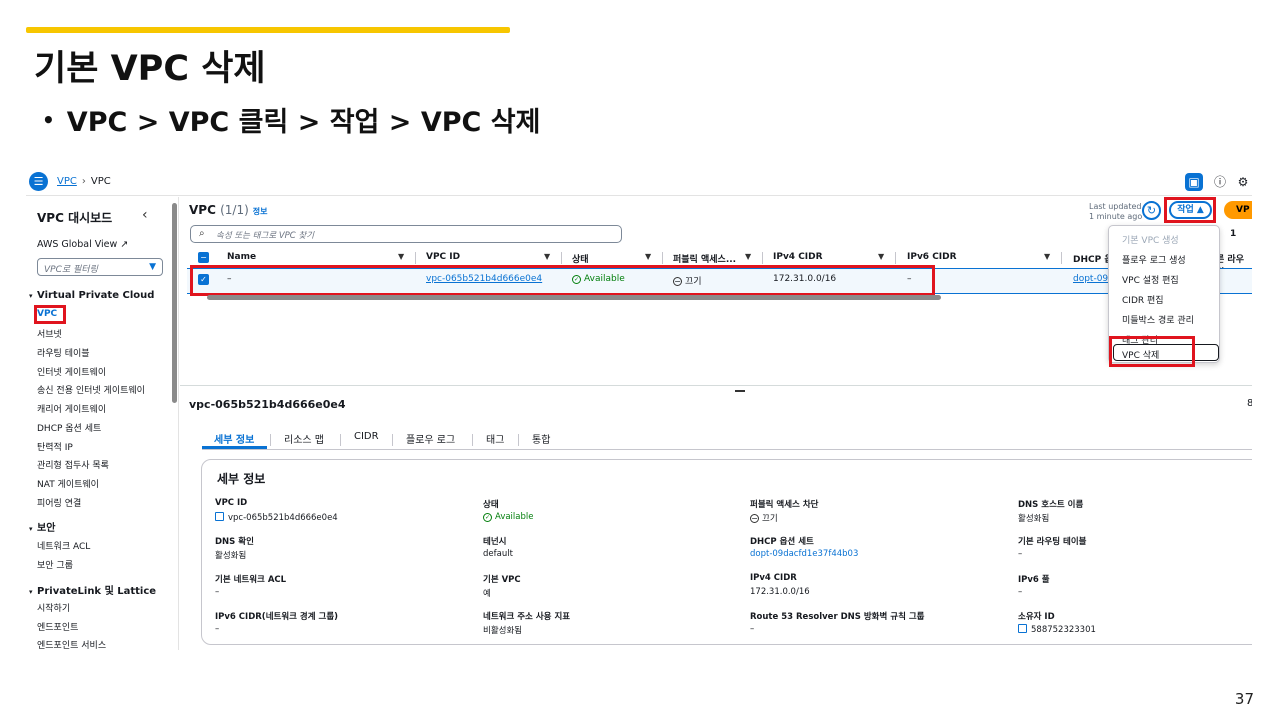  I want to click on settings-icon: ⚙, so click(1243, 182).